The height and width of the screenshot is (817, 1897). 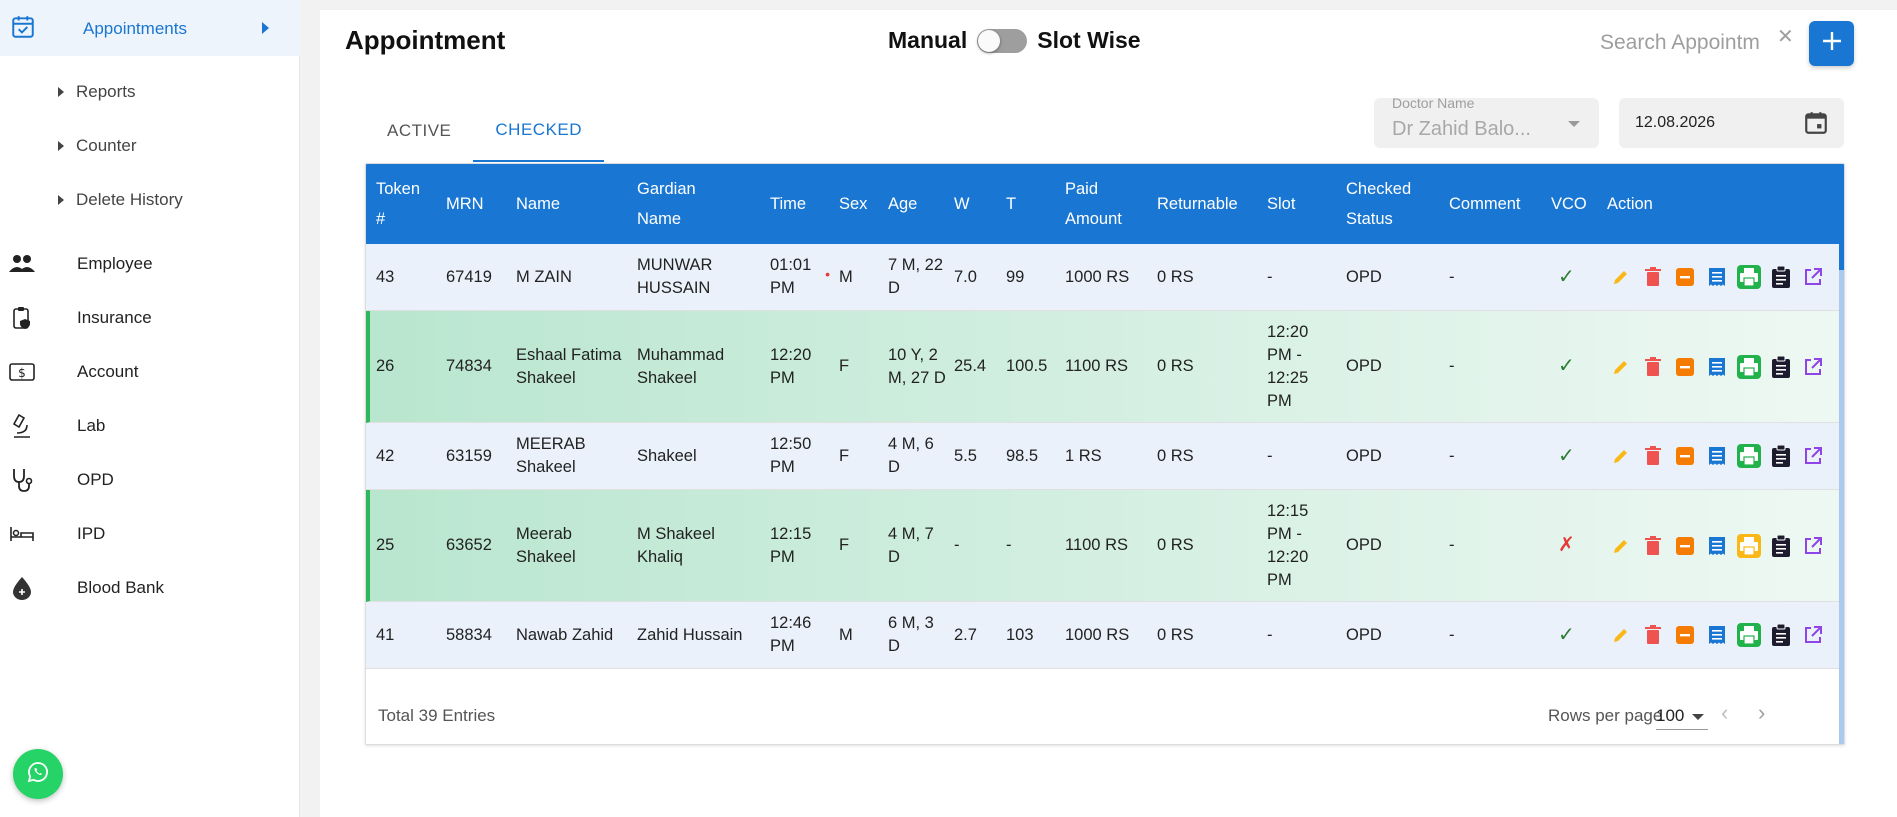 I want to click on table-scrollbar, so click(x=1841, y=494).